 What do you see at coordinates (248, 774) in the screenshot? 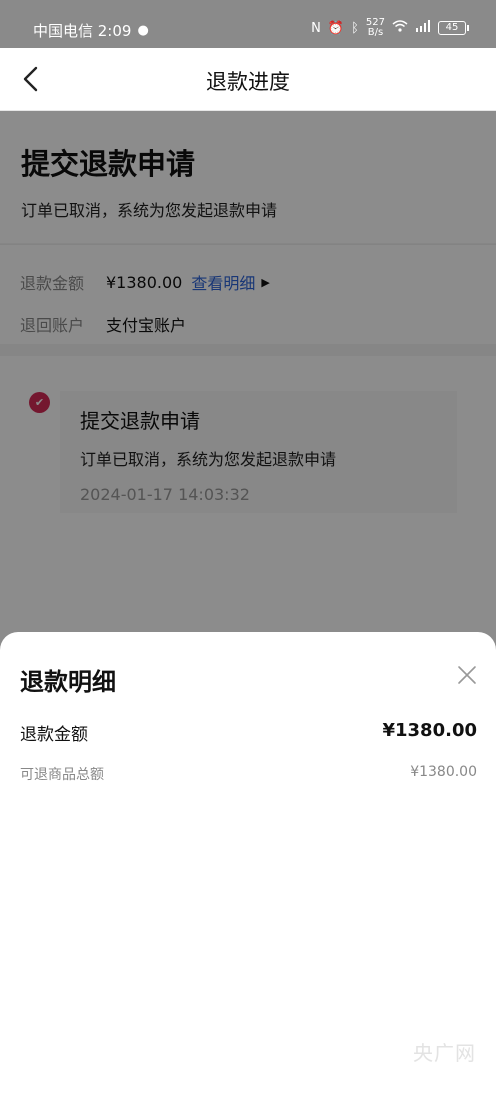
I see `goods-total-row: 可退商品总额 ¥1380.00` at bounding box center [248, 774].